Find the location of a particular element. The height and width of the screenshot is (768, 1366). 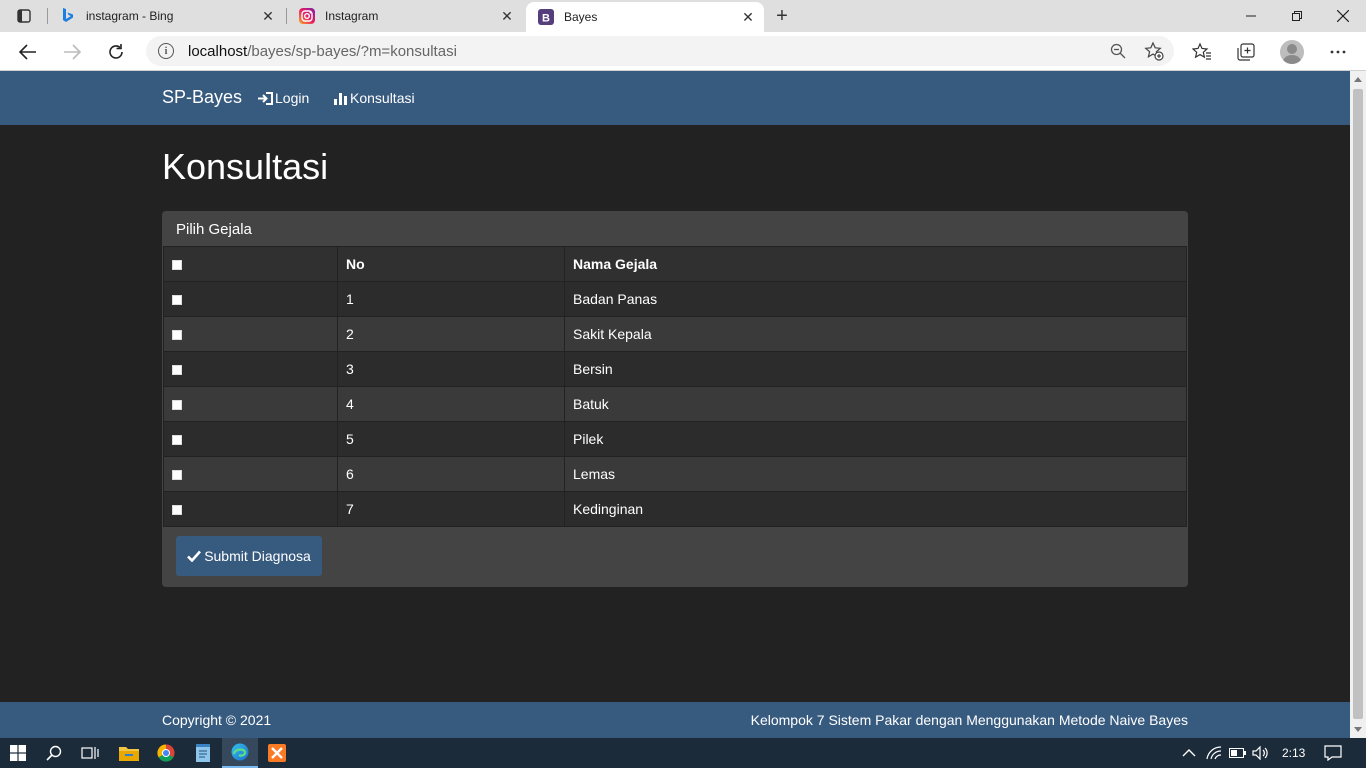

submit-label: Submit Diagnosa is located at coordinates (257, 556).